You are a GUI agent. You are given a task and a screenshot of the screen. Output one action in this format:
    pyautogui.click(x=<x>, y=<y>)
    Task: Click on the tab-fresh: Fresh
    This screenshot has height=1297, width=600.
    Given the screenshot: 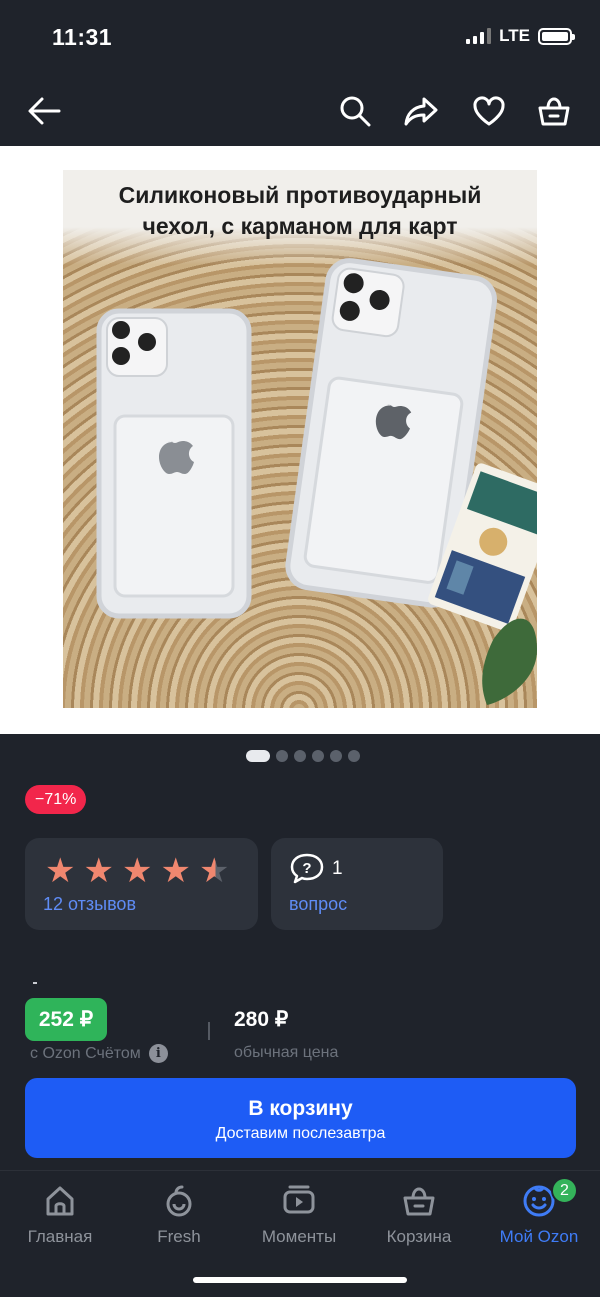 What is the action you would take?
    pyautogui.click(x=179, y=1214)
    